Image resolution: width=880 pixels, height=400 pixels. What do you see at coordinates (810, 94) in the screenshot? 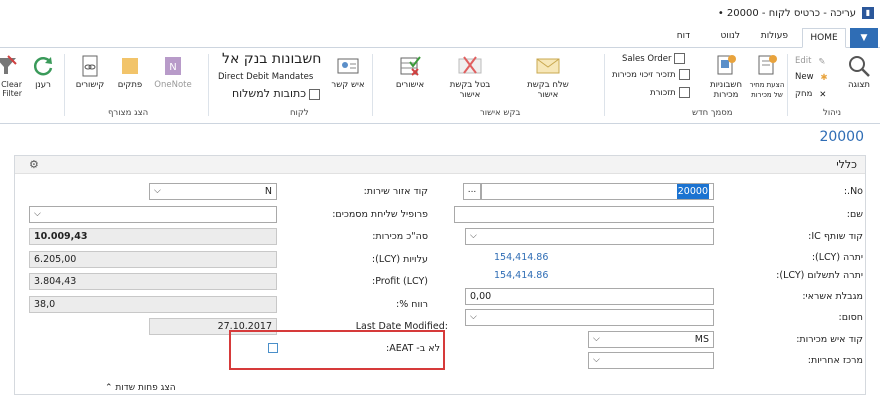
I see `delete-button: ✕מחק` at bounding box center [810, 94].